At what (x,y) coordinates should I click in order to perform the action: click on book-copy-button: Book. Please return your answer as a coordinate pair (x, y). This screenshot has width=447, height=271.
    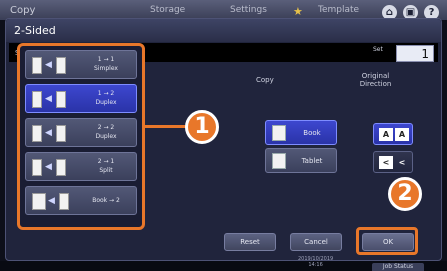
    Looking at the image, I should click on (301, 132).